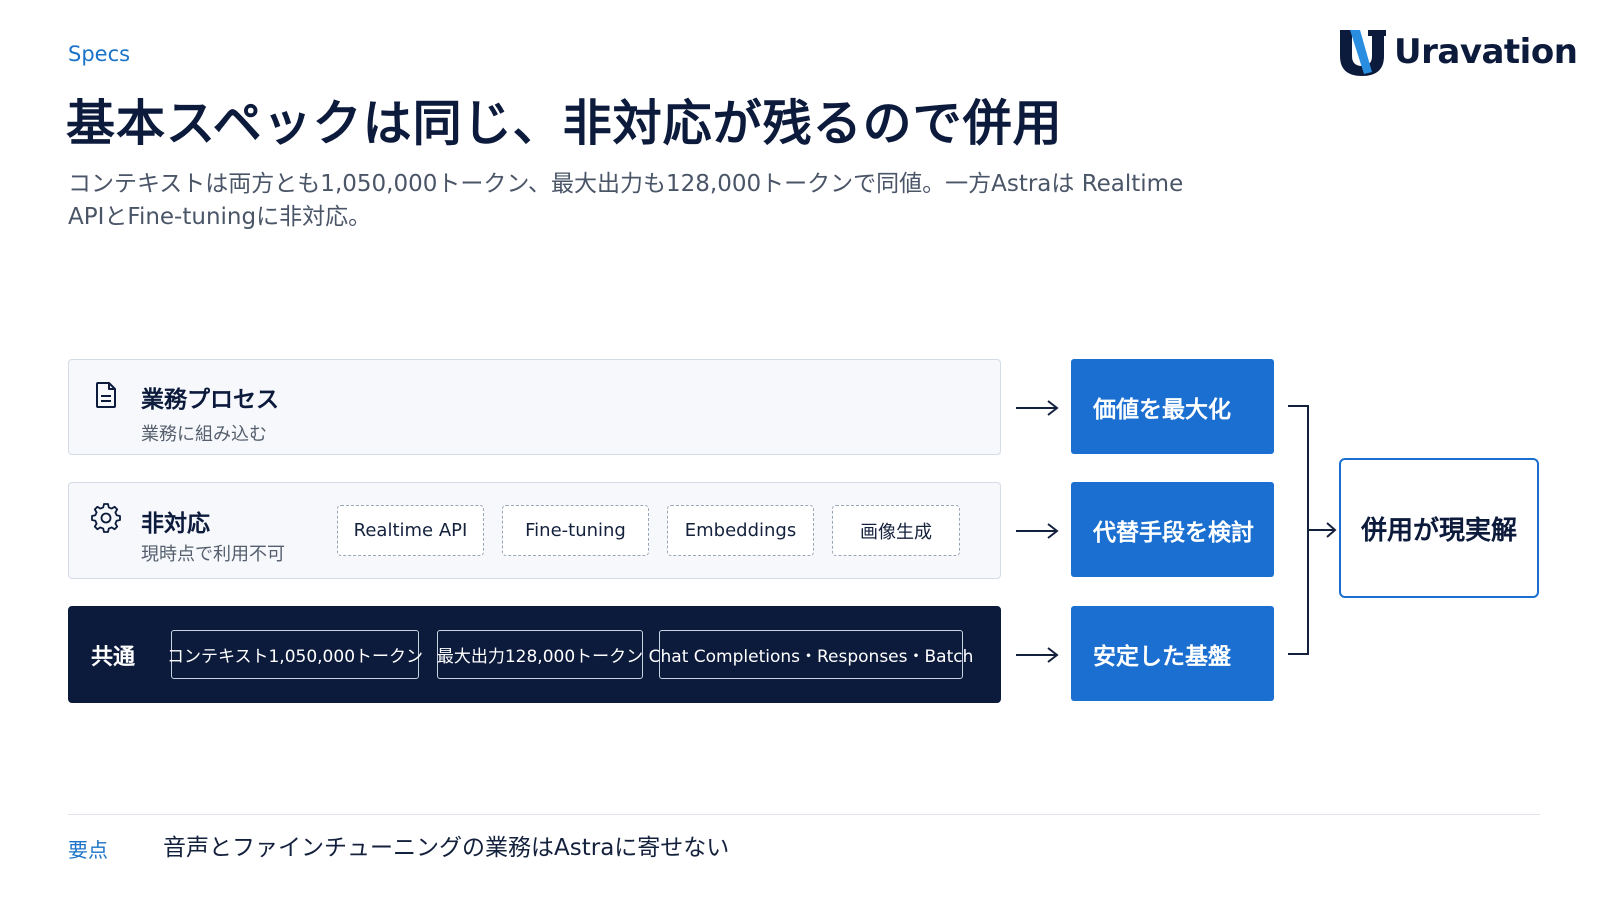 This screenshot has width=1600, height=900. I want to click on logo-text: Uravation, so click(1486, 52).